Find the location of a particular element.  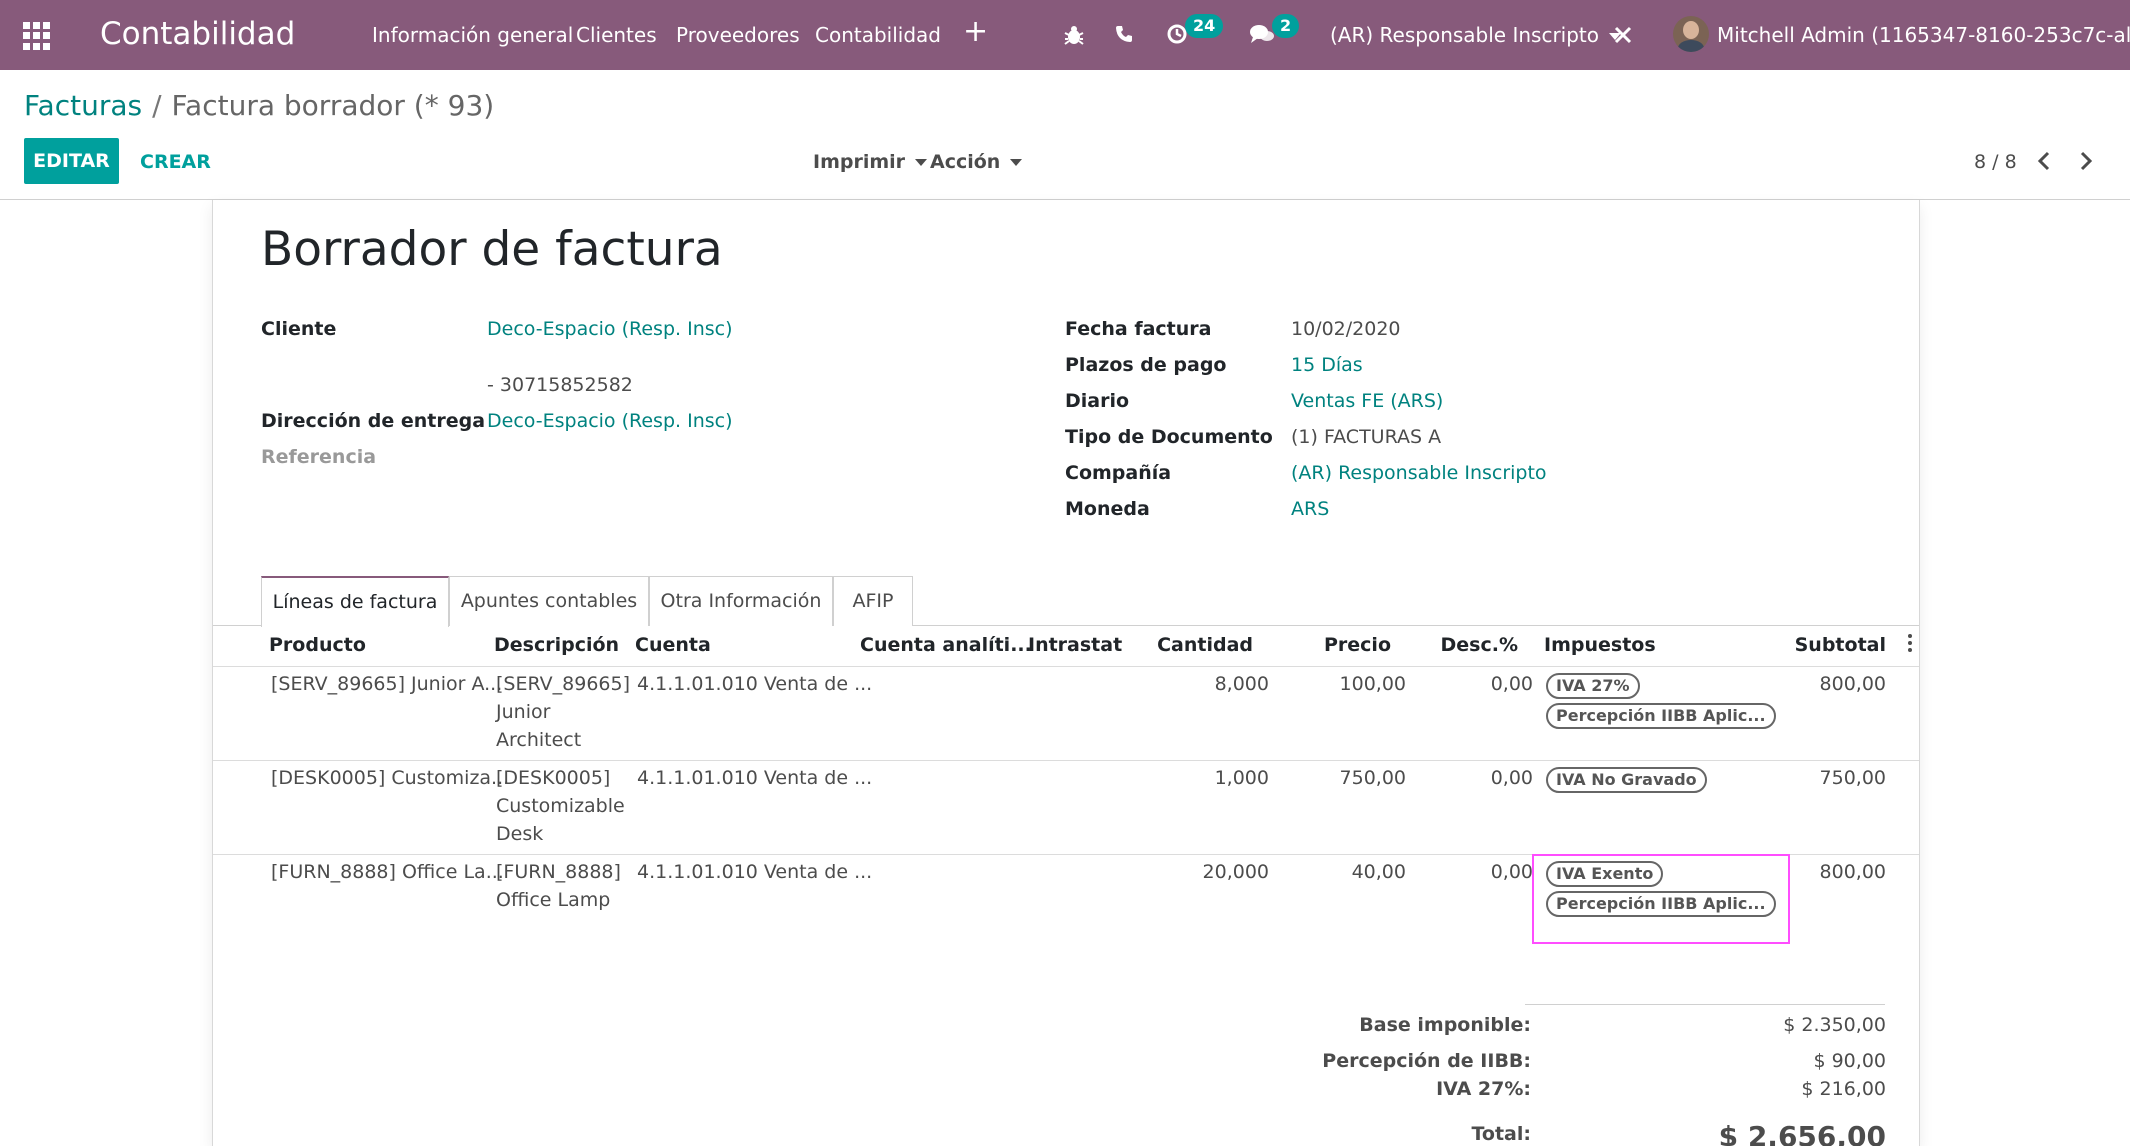

journal-link: Ventas FE (ARS) is located at coordinates (1367, 401).